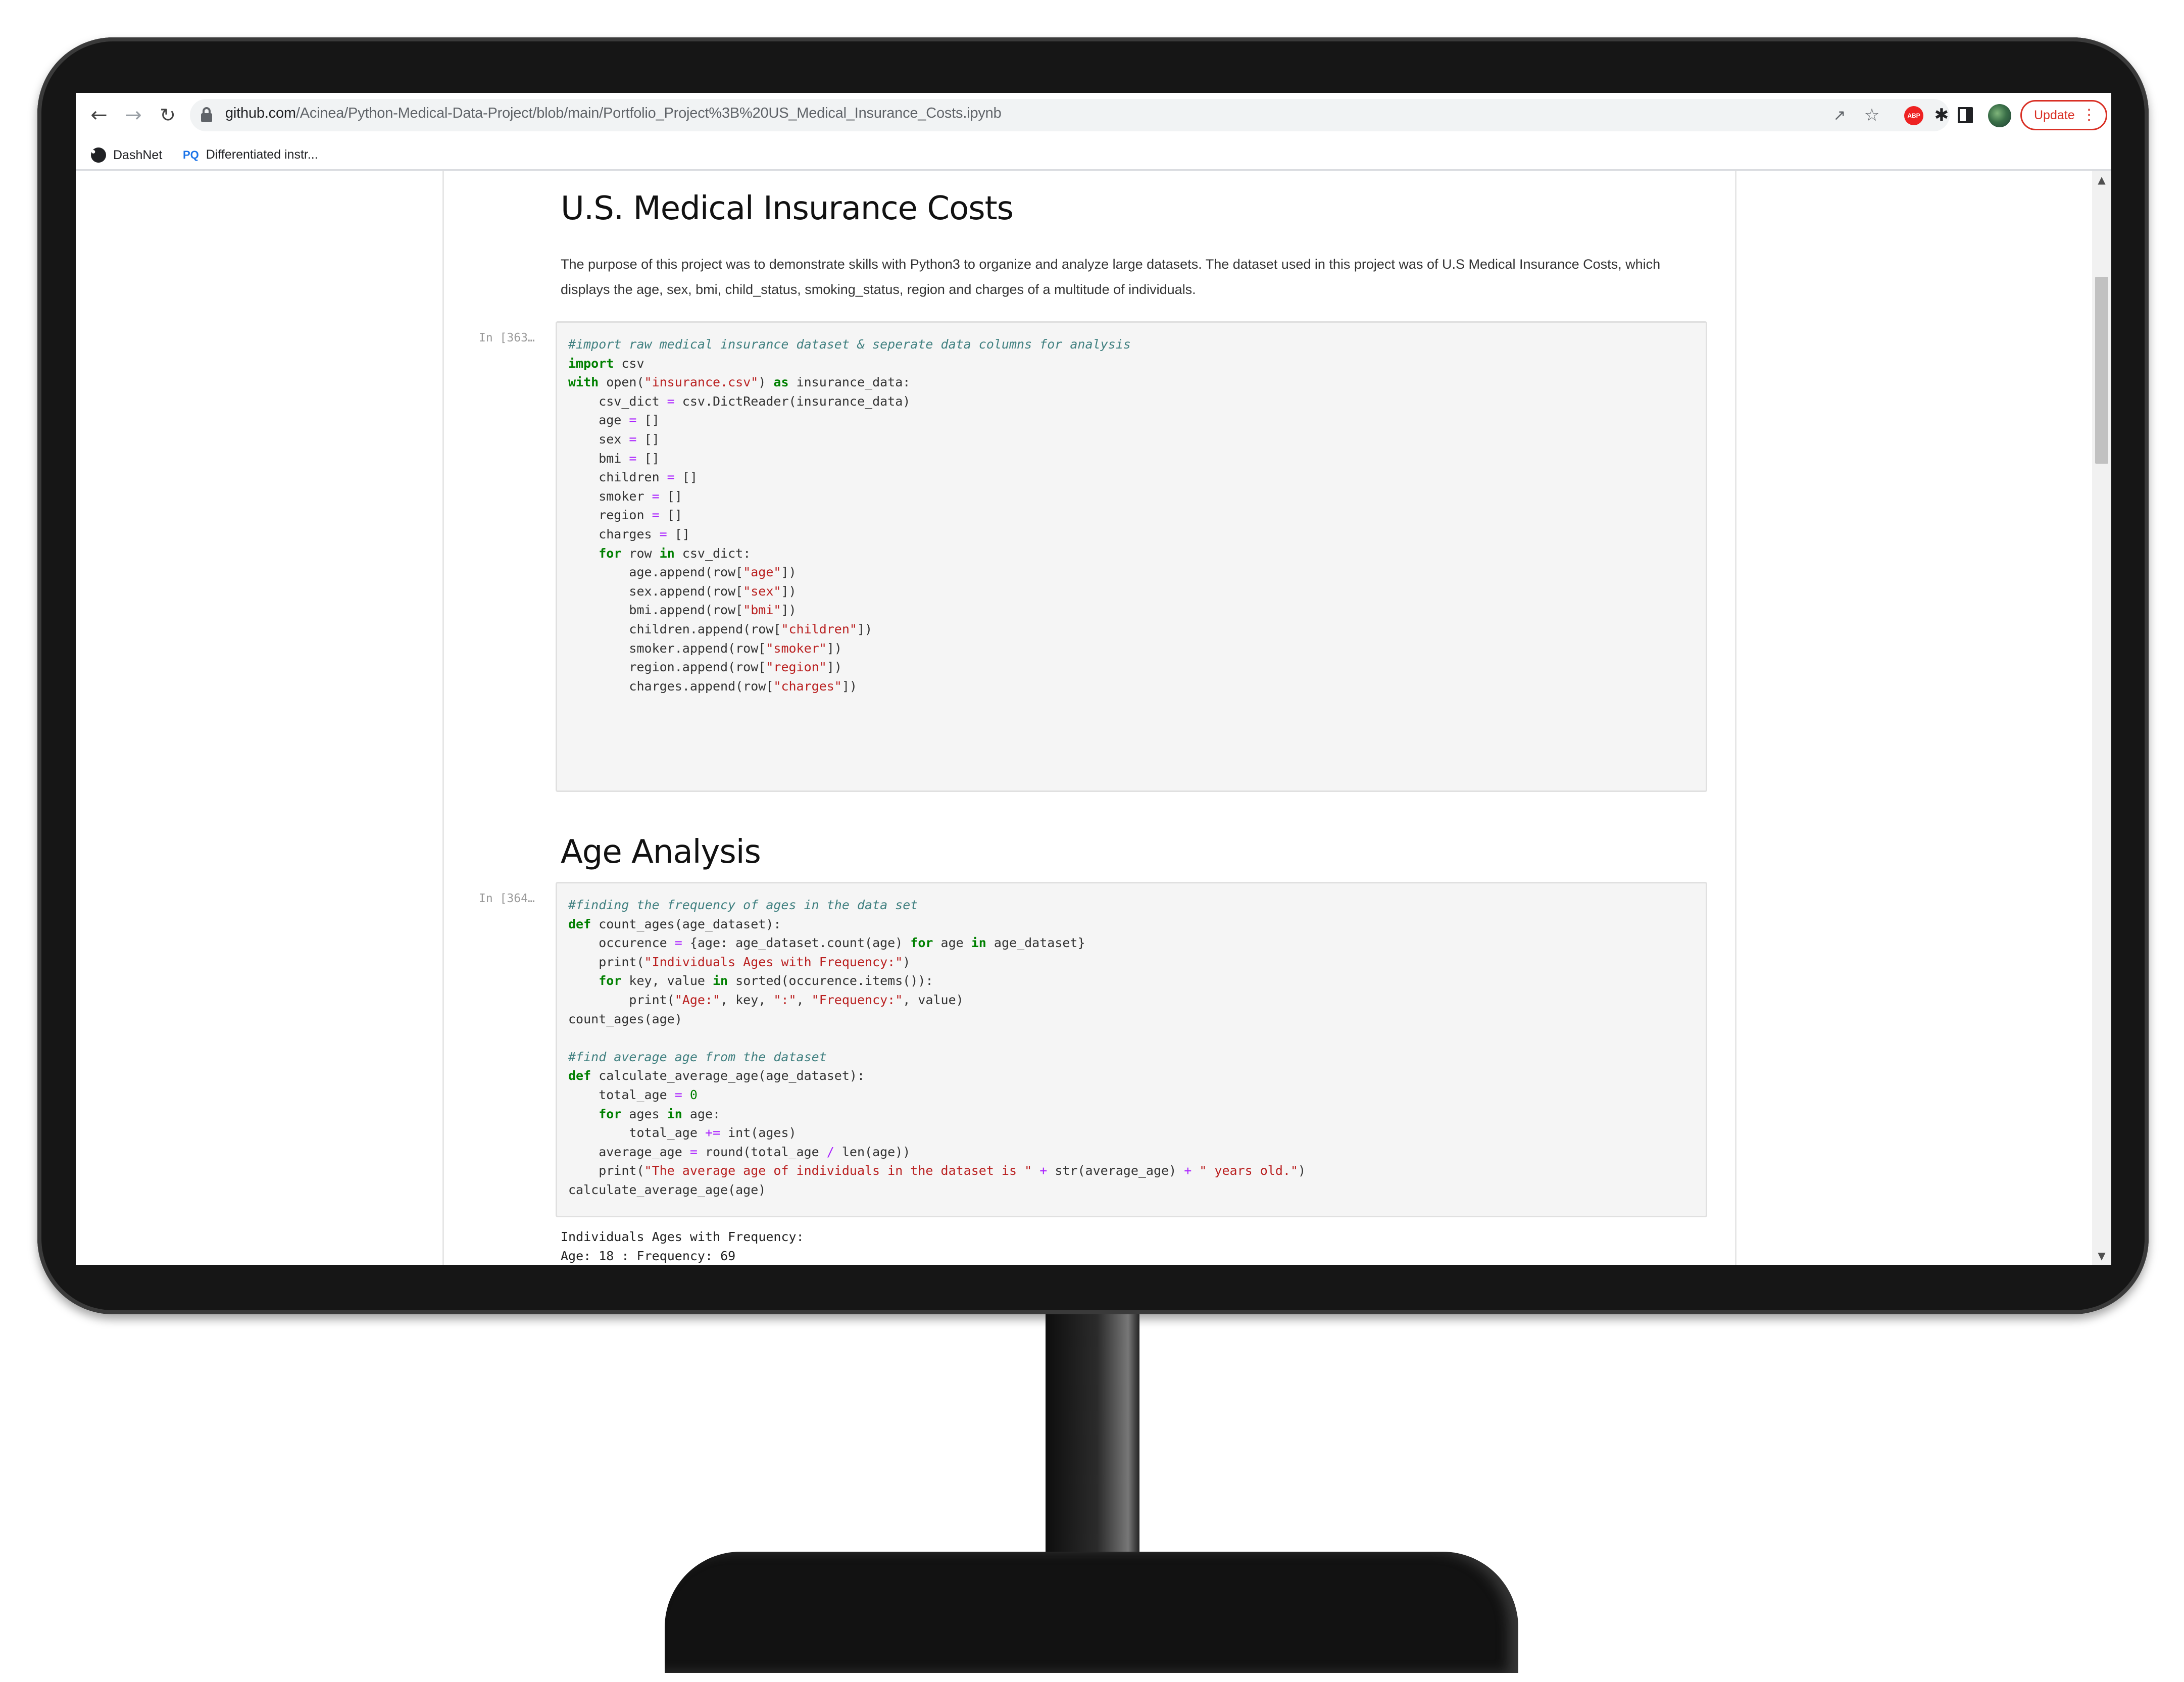 The image size is (2184, 1682). Describe the element at coordinates (682, 591) in the screenshot. I see `code-line: sex.append(row["sex"])` at that location.